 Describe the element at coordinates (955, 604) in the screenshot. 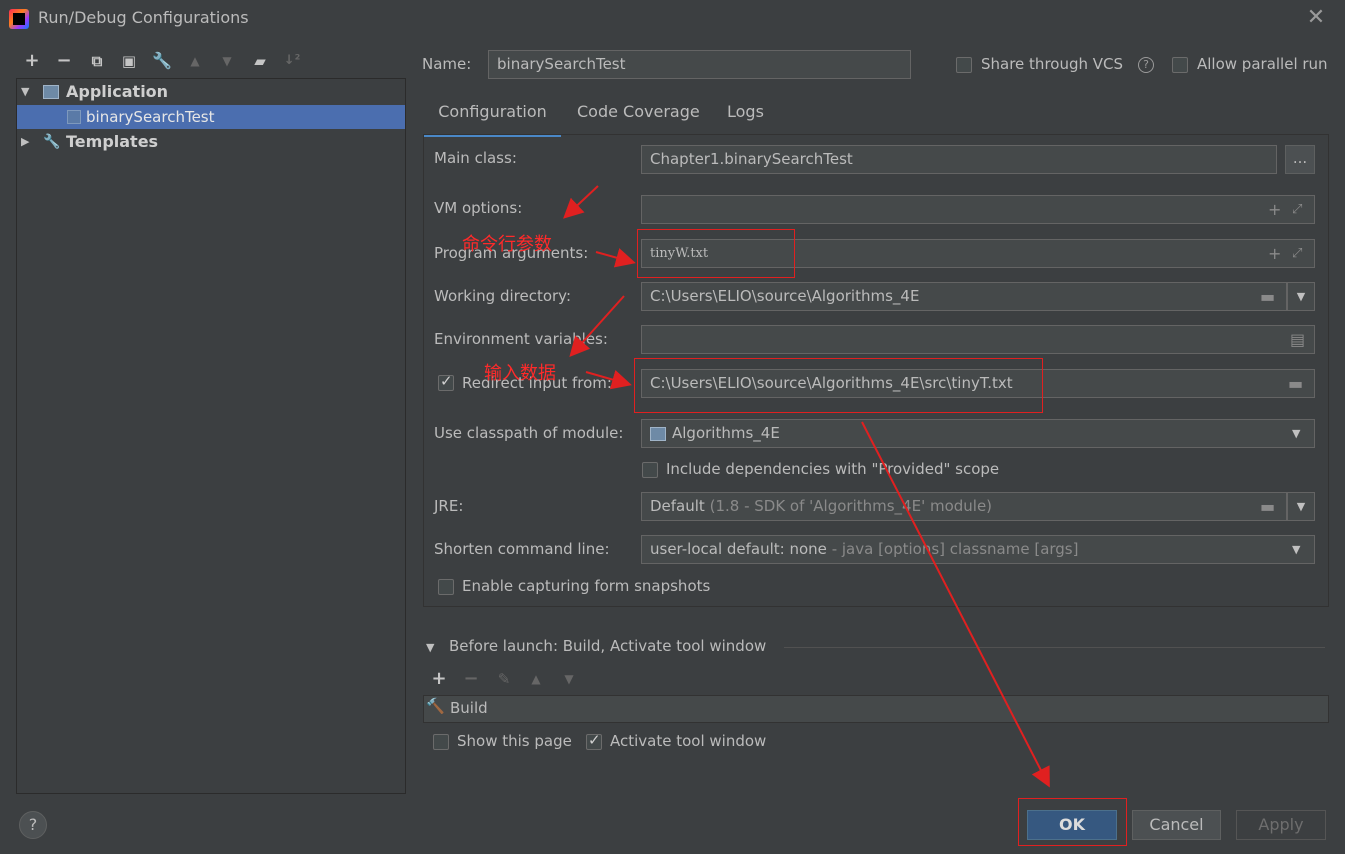

I see `arrow-to-ok` at that location.